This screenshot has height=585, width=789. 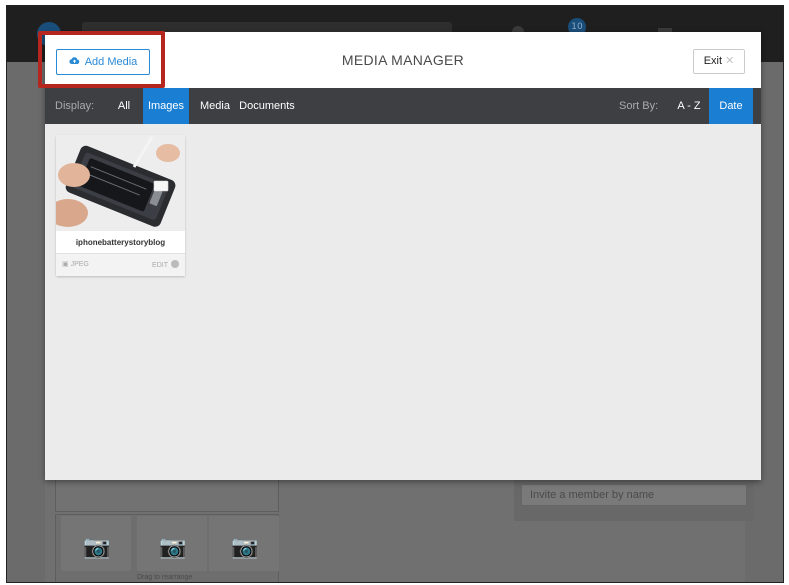 I want to click on media-item: iphonebatterystoryblog ▣ JPEG EDIT, so click(x=120, y=205).